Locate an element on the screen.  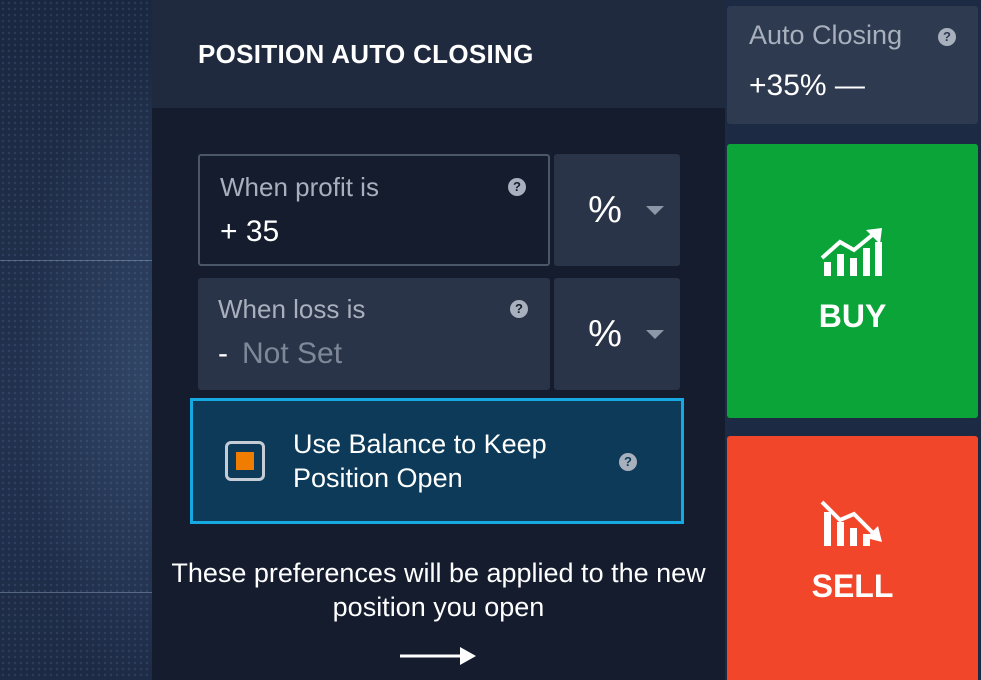
loss-placeholder: Not Set is located at coordinates (292, 353).